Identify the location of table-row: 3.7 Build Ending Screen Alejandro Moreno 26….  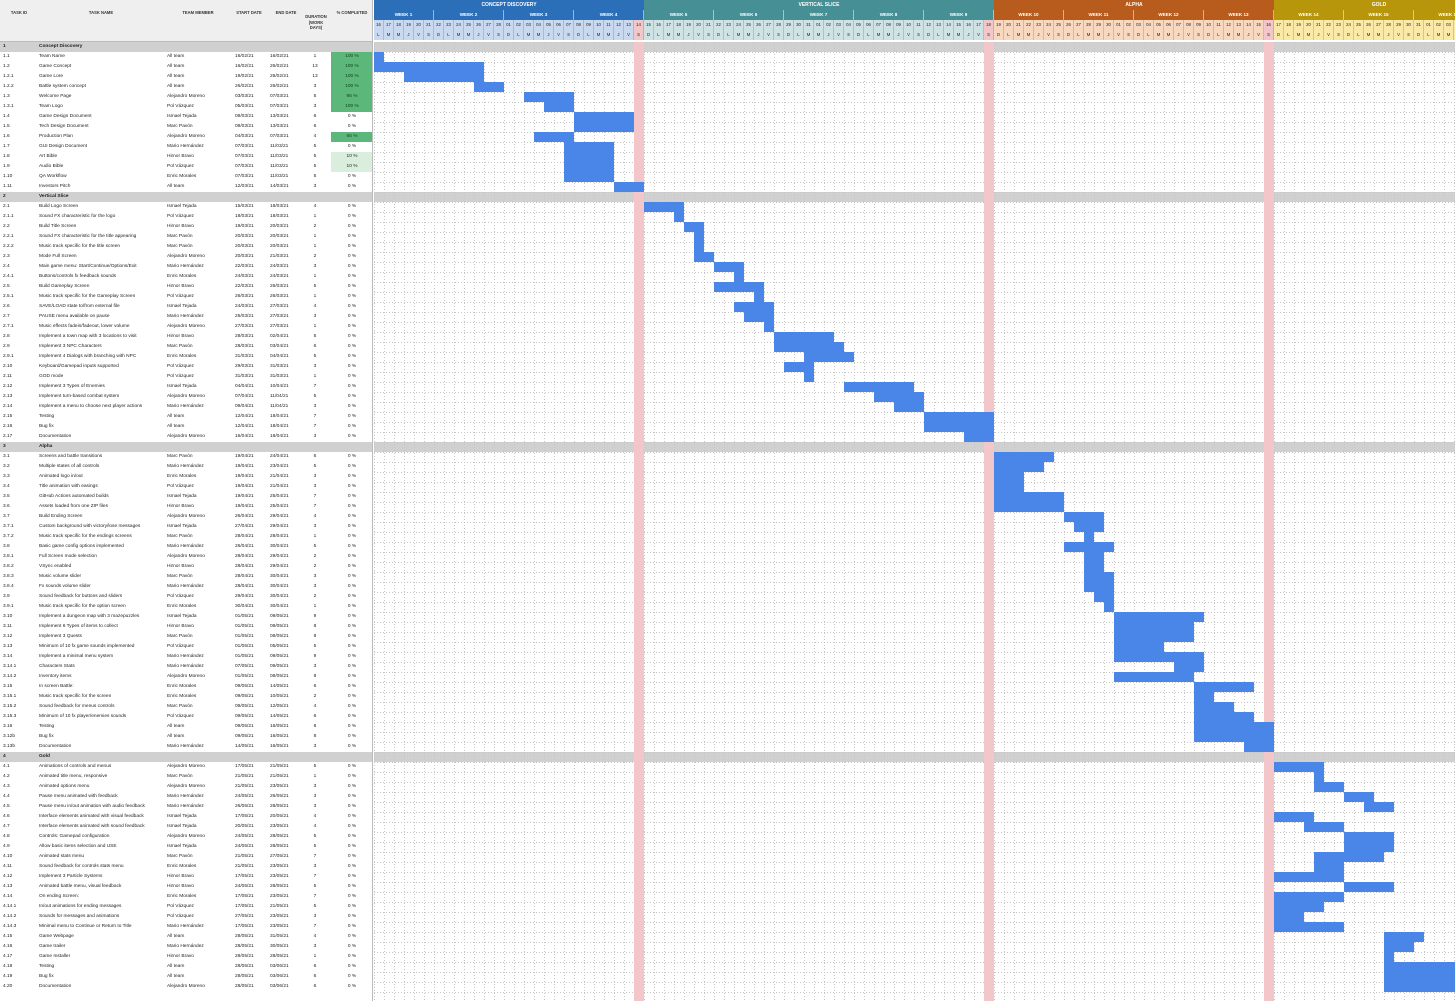
(186, 517).